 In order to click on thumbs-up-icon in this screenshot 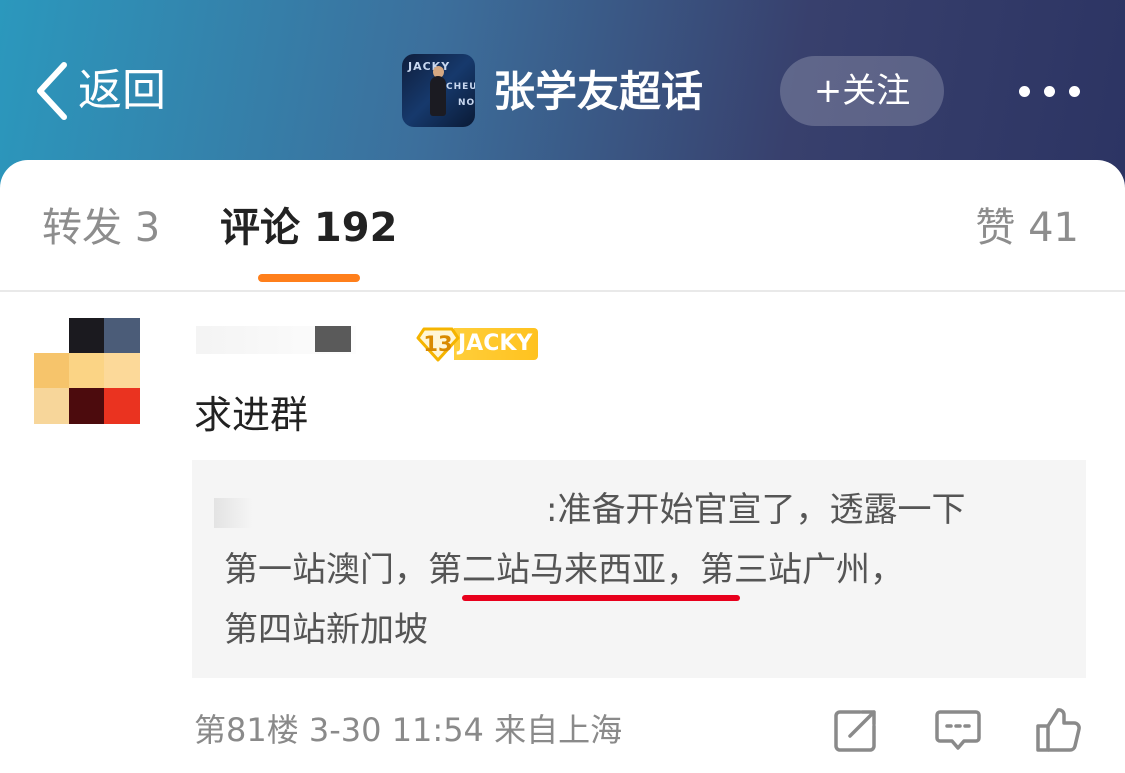, I will do `click(1058, 730)`.